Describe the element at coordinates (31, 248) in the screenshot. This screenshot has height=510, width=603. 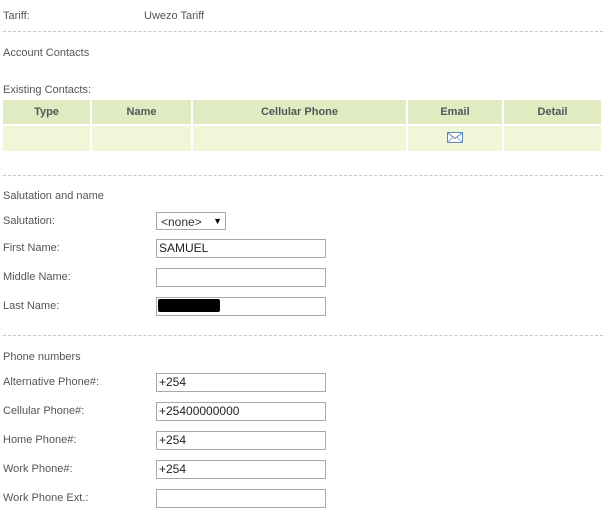
I see `first-name-label: First Name:` at that location.